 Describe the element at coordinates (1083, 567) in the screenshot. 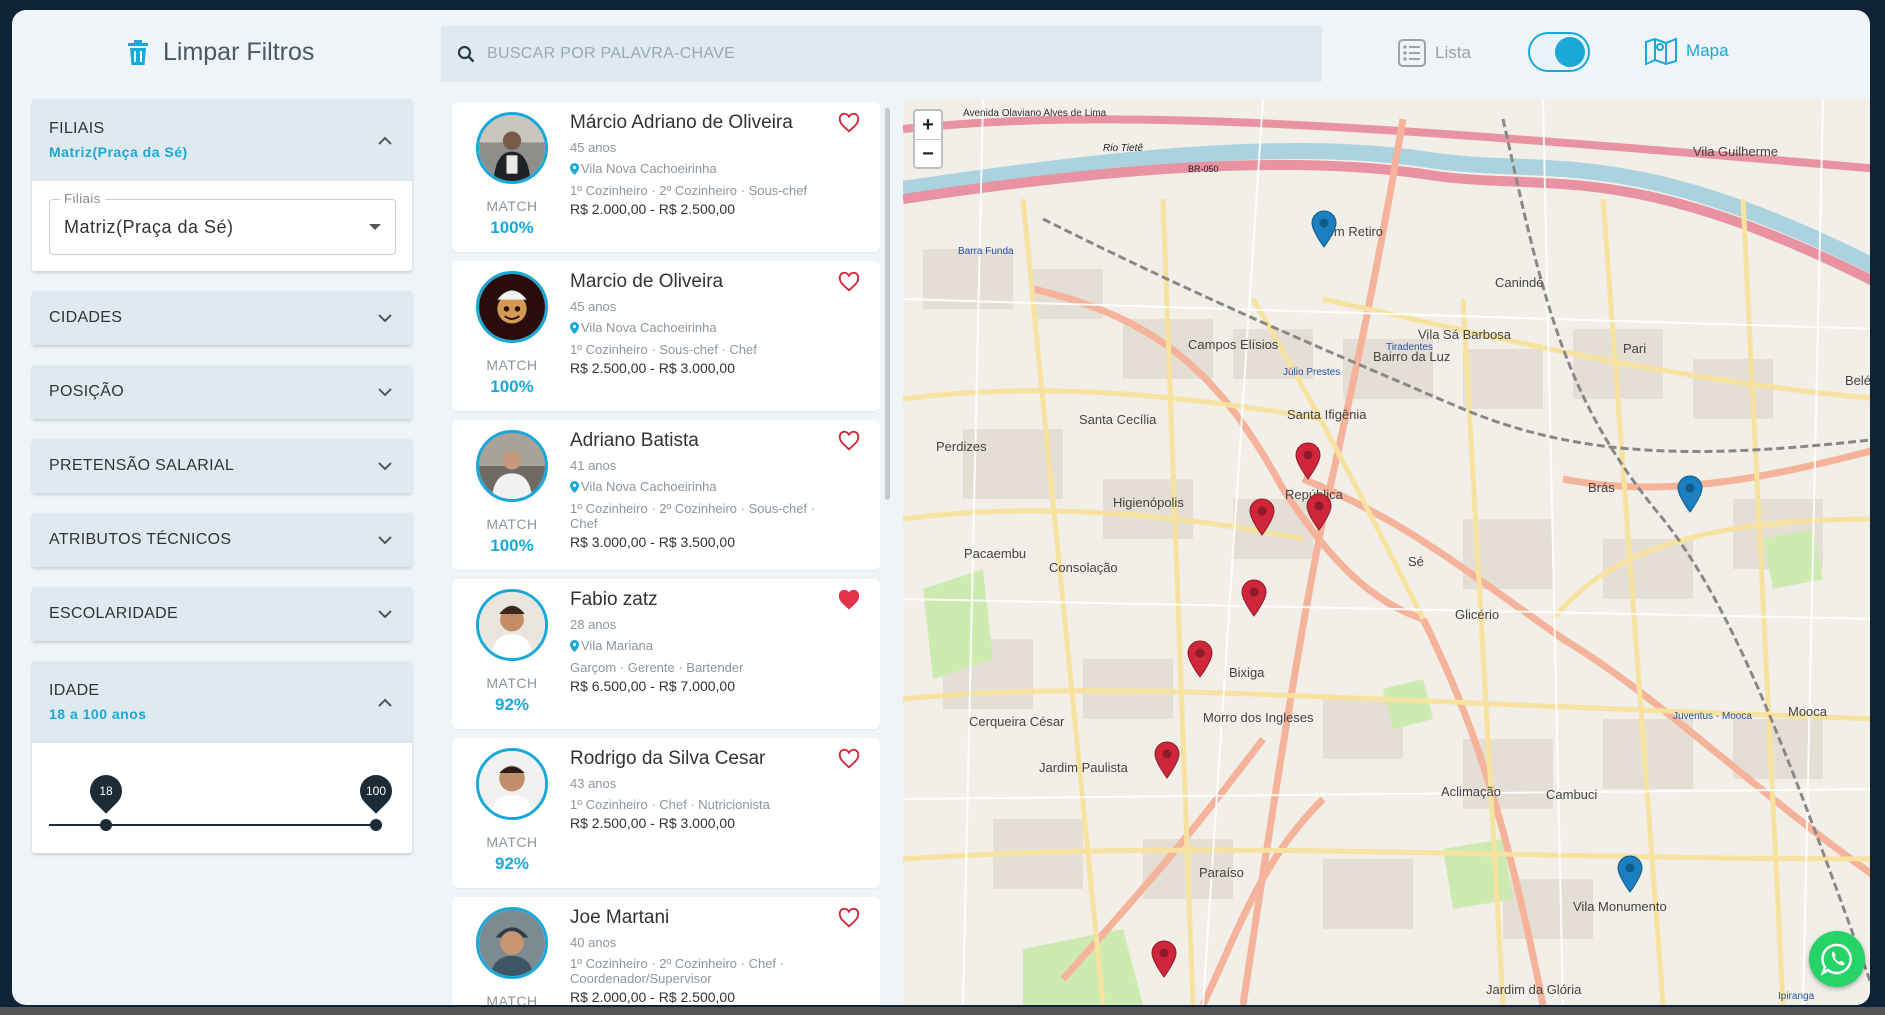

I see `map-label: Consolação` at that location.